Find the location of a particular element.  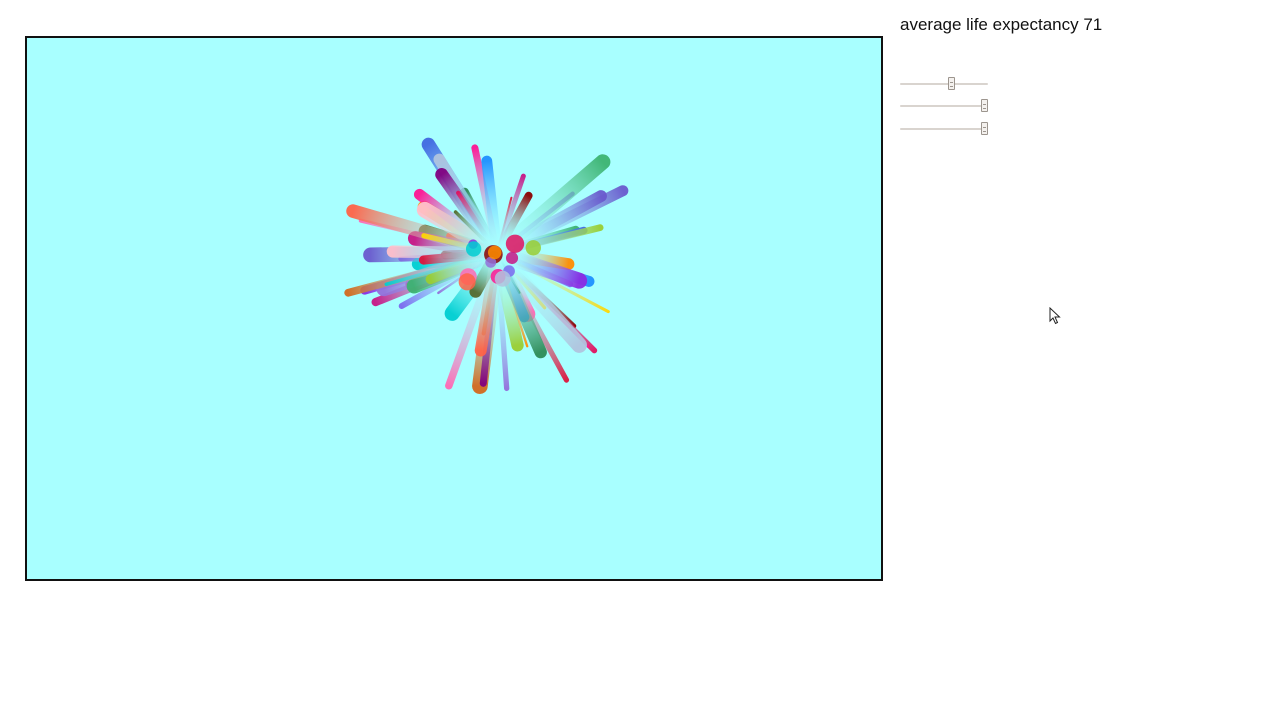

side-panel: average life expectancy 71 is located at coordinates (1050, 25).